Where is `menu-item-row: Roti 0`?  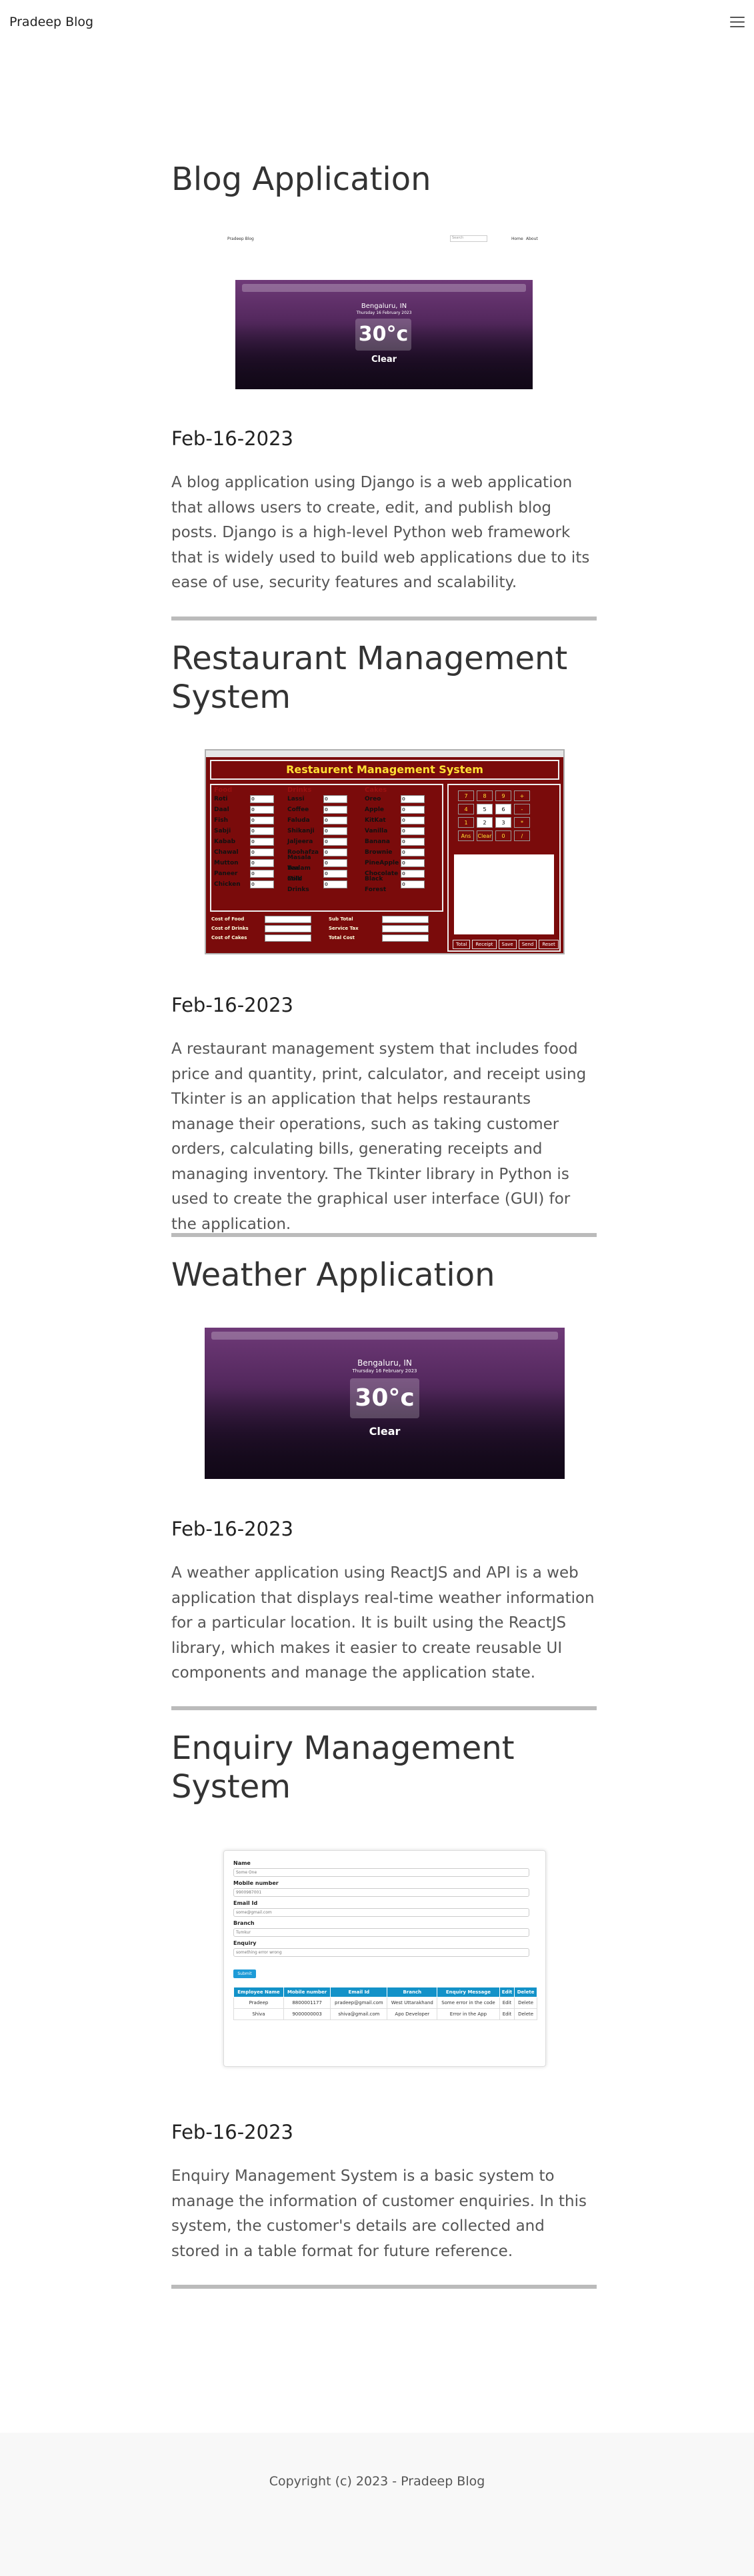
menu-item-row: Roti 0 is located at coordinates (250, 799).